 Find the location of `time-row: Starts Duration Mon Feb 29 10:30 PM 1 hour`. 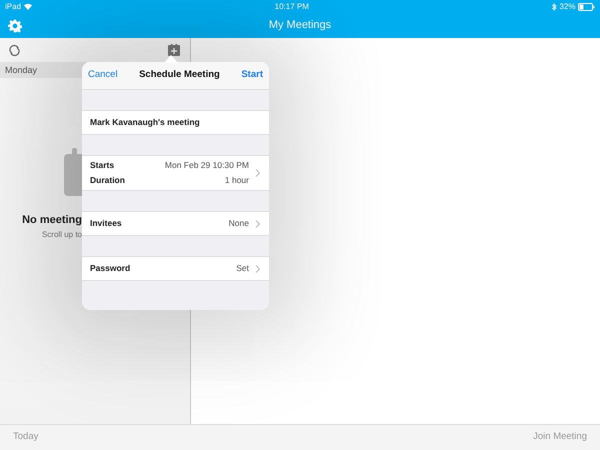

time-row: Starts Duration Mon Feb 29 10:30 PM 1 hour is located at coordinates (175, 173).